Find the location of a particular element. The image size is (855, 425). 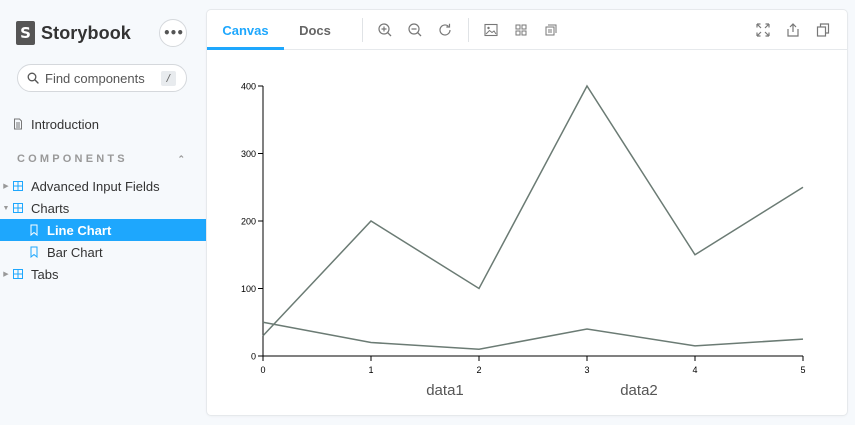

background-icon is located at coordinates (491, 30).